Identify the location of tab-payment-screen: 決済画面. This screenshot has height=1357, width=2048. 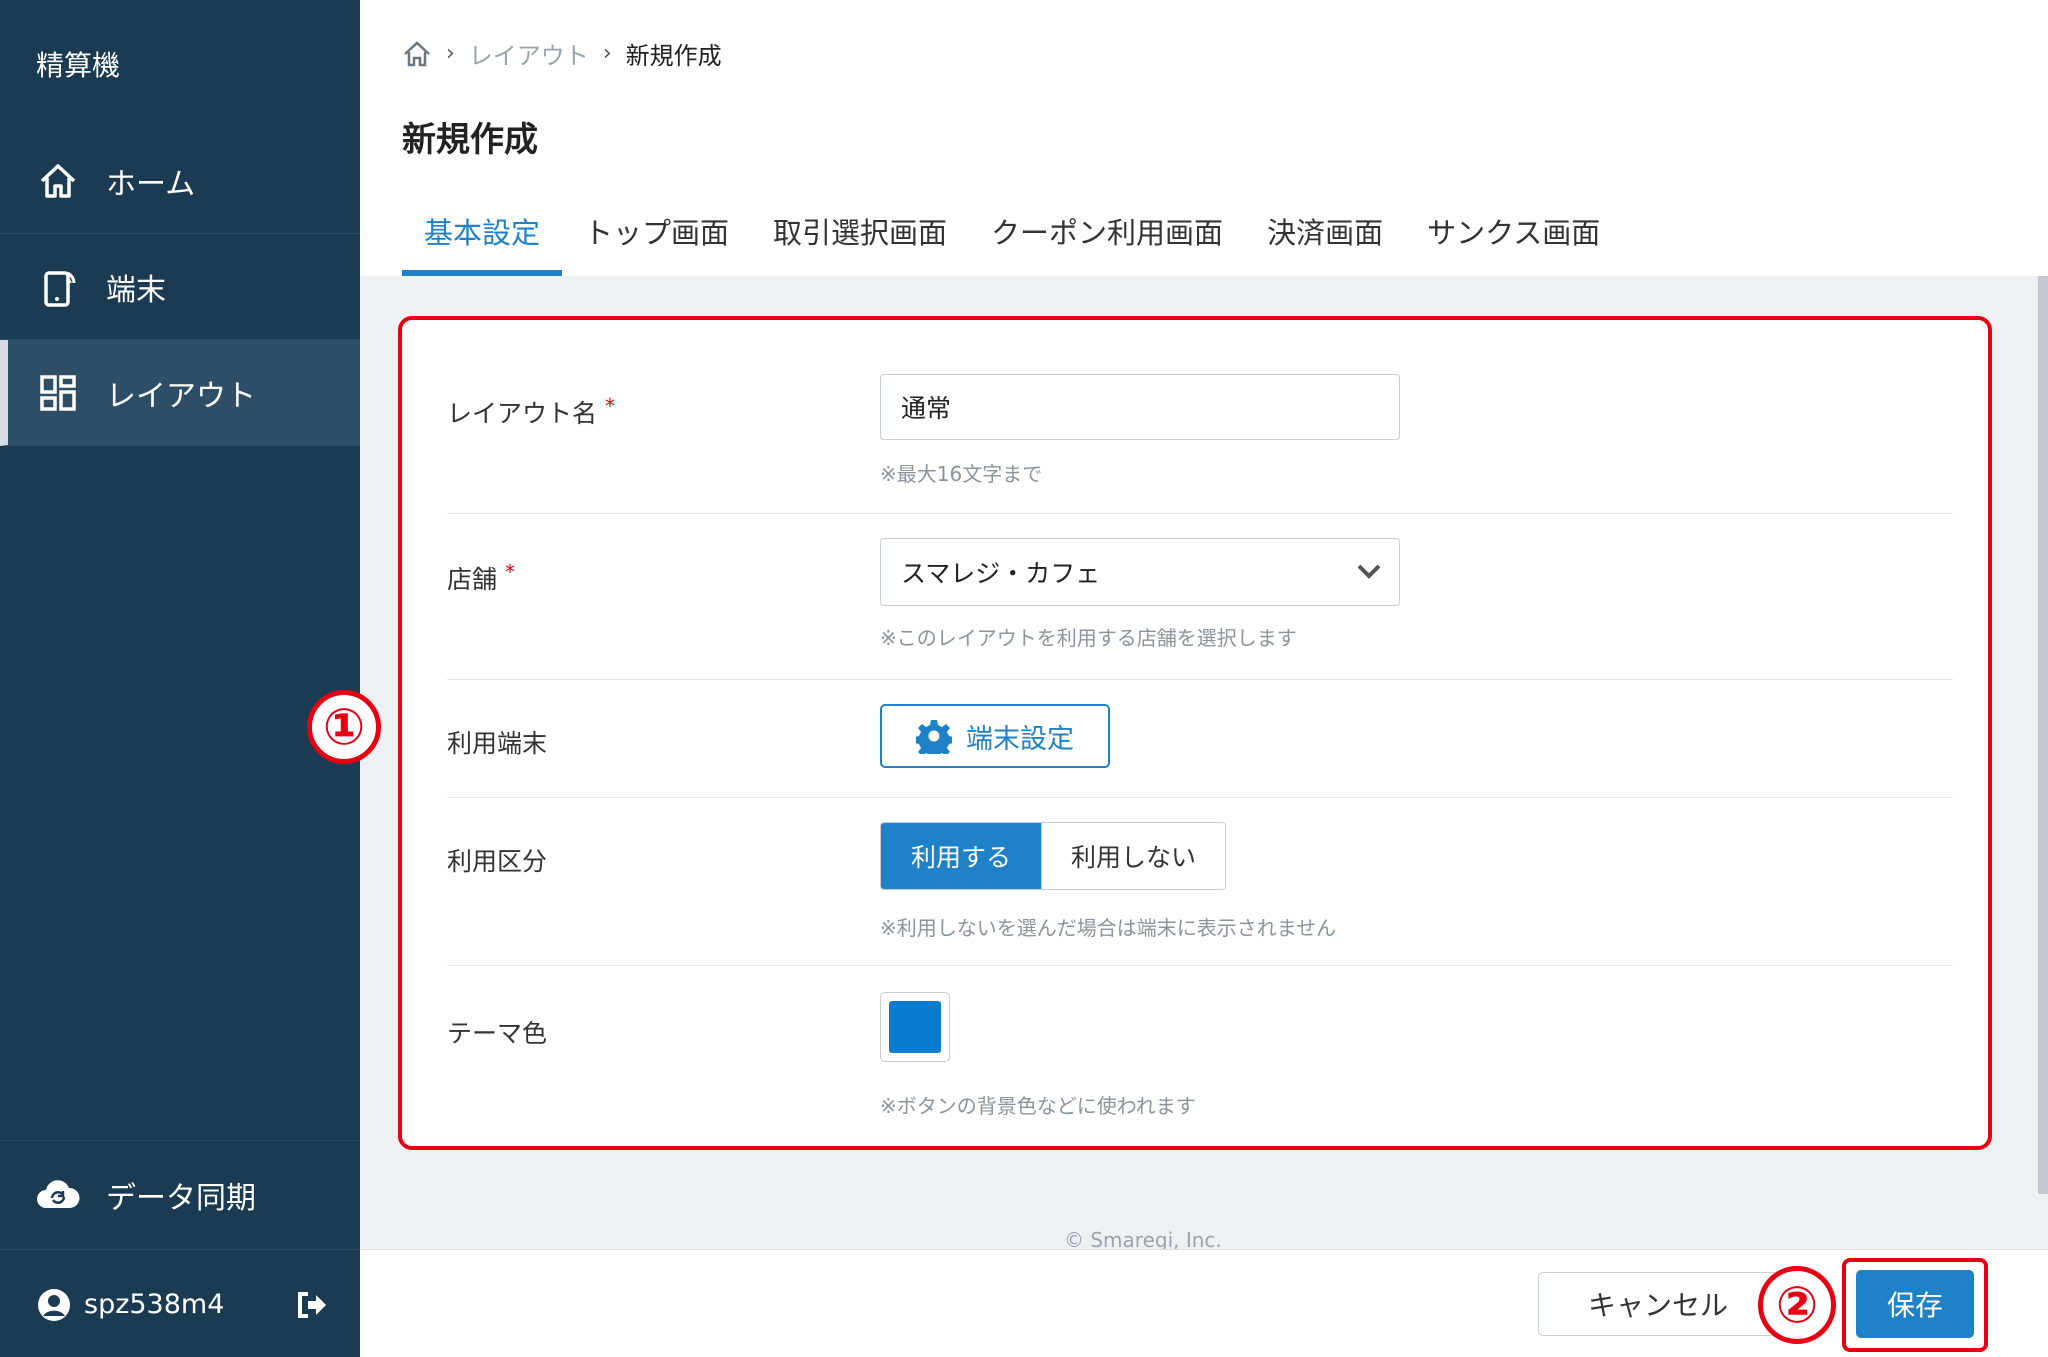
(1325, 240).